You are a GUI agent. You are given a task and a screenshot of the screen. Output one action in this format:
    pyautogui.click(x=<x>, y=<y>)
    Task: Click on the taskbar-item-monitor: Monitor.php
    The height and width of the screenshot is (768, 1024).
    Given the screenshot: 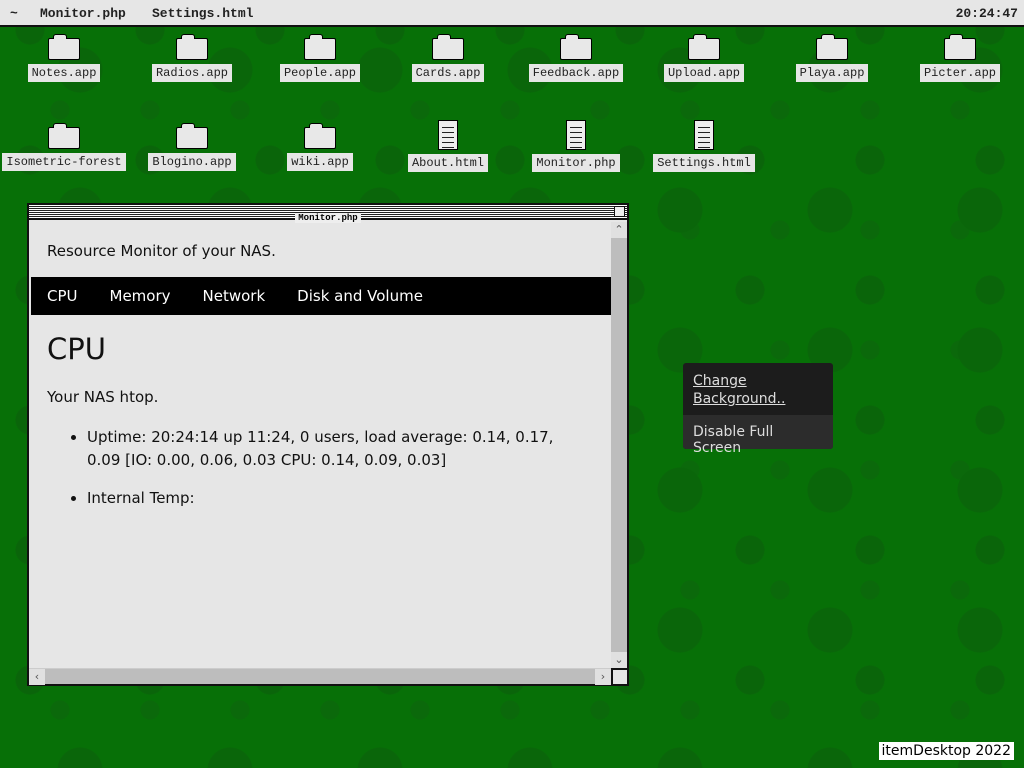 What is the action you would take?
    pyautogui.click(x=83, y=13)
    